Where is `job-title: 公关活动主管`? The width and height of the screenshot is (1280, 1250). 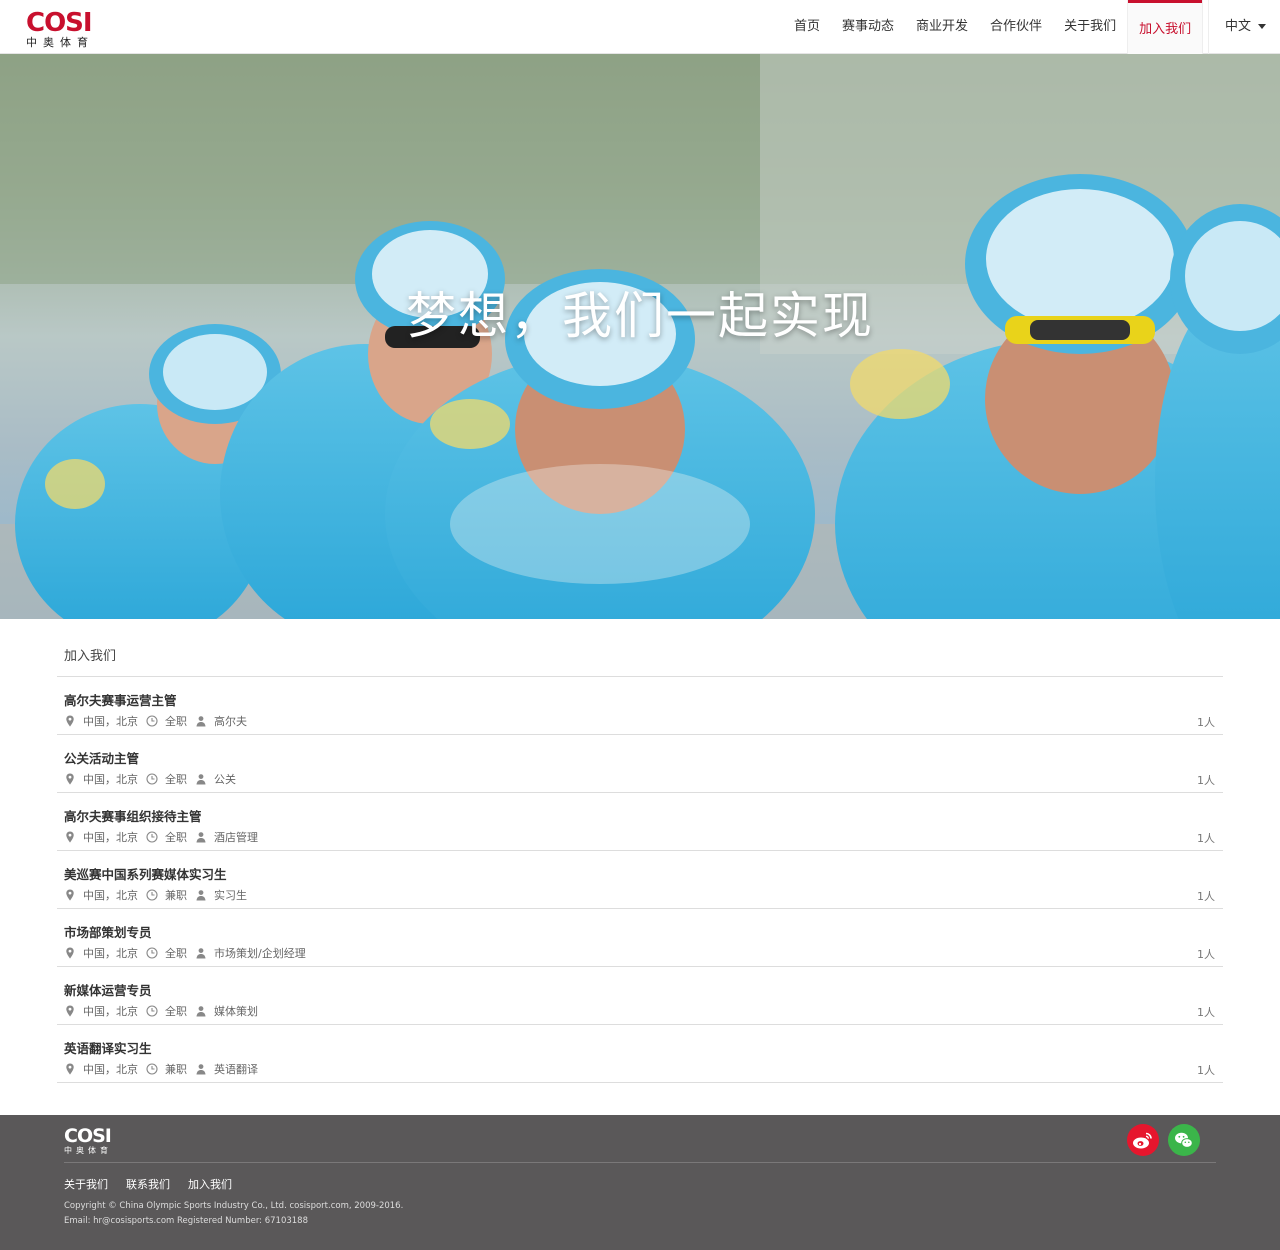 job-title: 公关活动主管 is located at coordinates (101, 757).